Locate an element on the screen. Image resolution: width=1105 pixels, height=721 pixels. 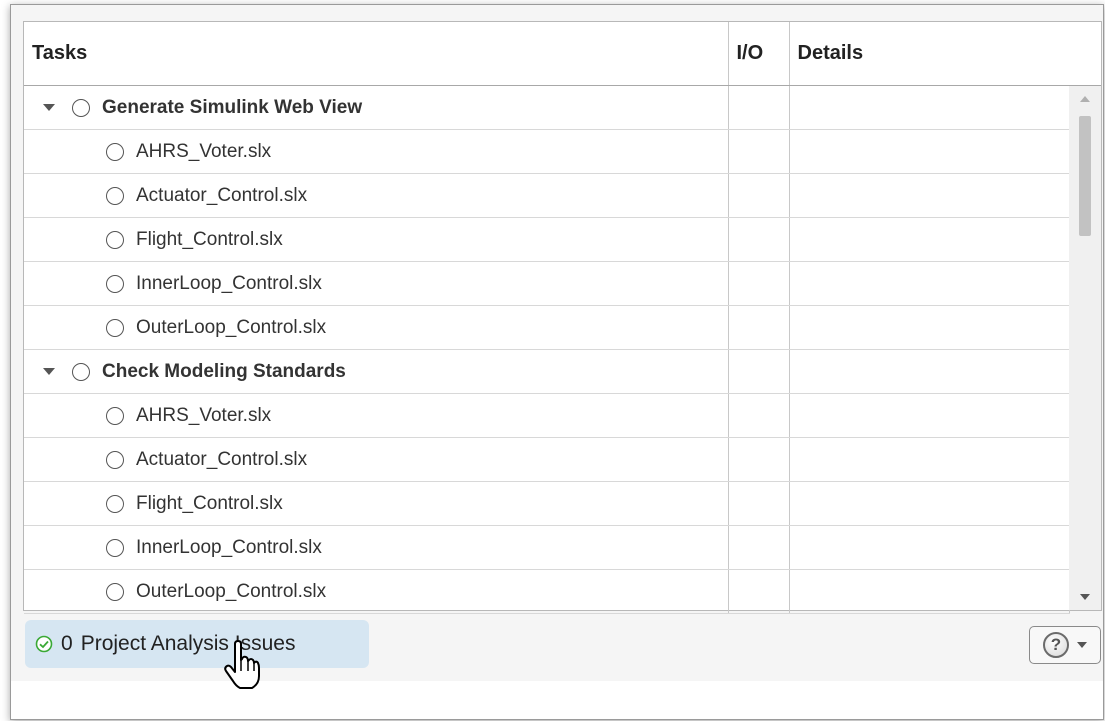
project-analysis-issues-button: 0 Project Analysis Issues is located at coordinates (197, 644).